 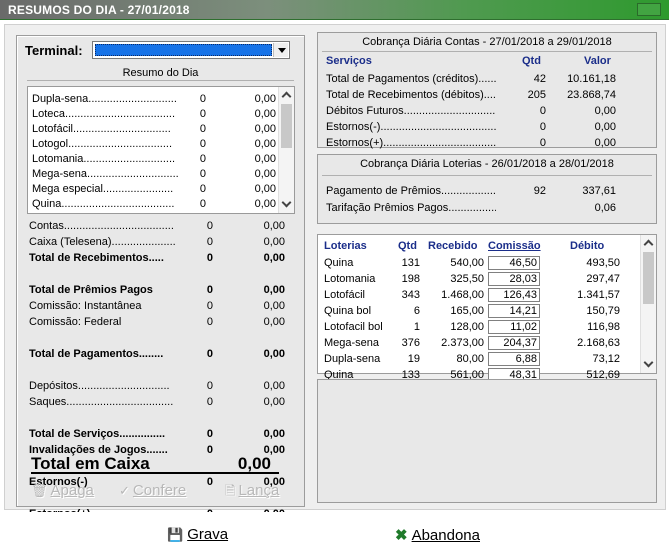 What do you see at coordinates (286, 150) in the screenshot?
I see `listbox-scrollbar` at bounding box center [286, 150].